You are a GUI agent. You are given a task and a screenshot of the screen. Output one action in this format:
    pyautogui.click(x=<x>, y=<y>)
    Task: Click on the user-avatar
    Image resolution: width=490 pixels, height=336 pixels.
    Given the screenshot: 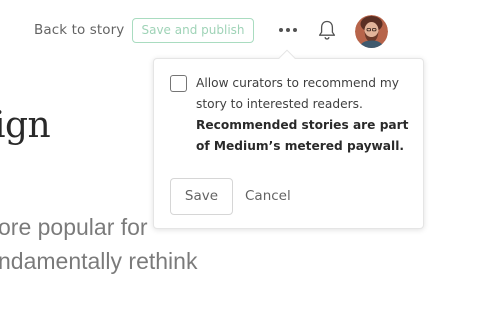 What is the action you would take?
    pyautogui.click(x=371, y=31)
    